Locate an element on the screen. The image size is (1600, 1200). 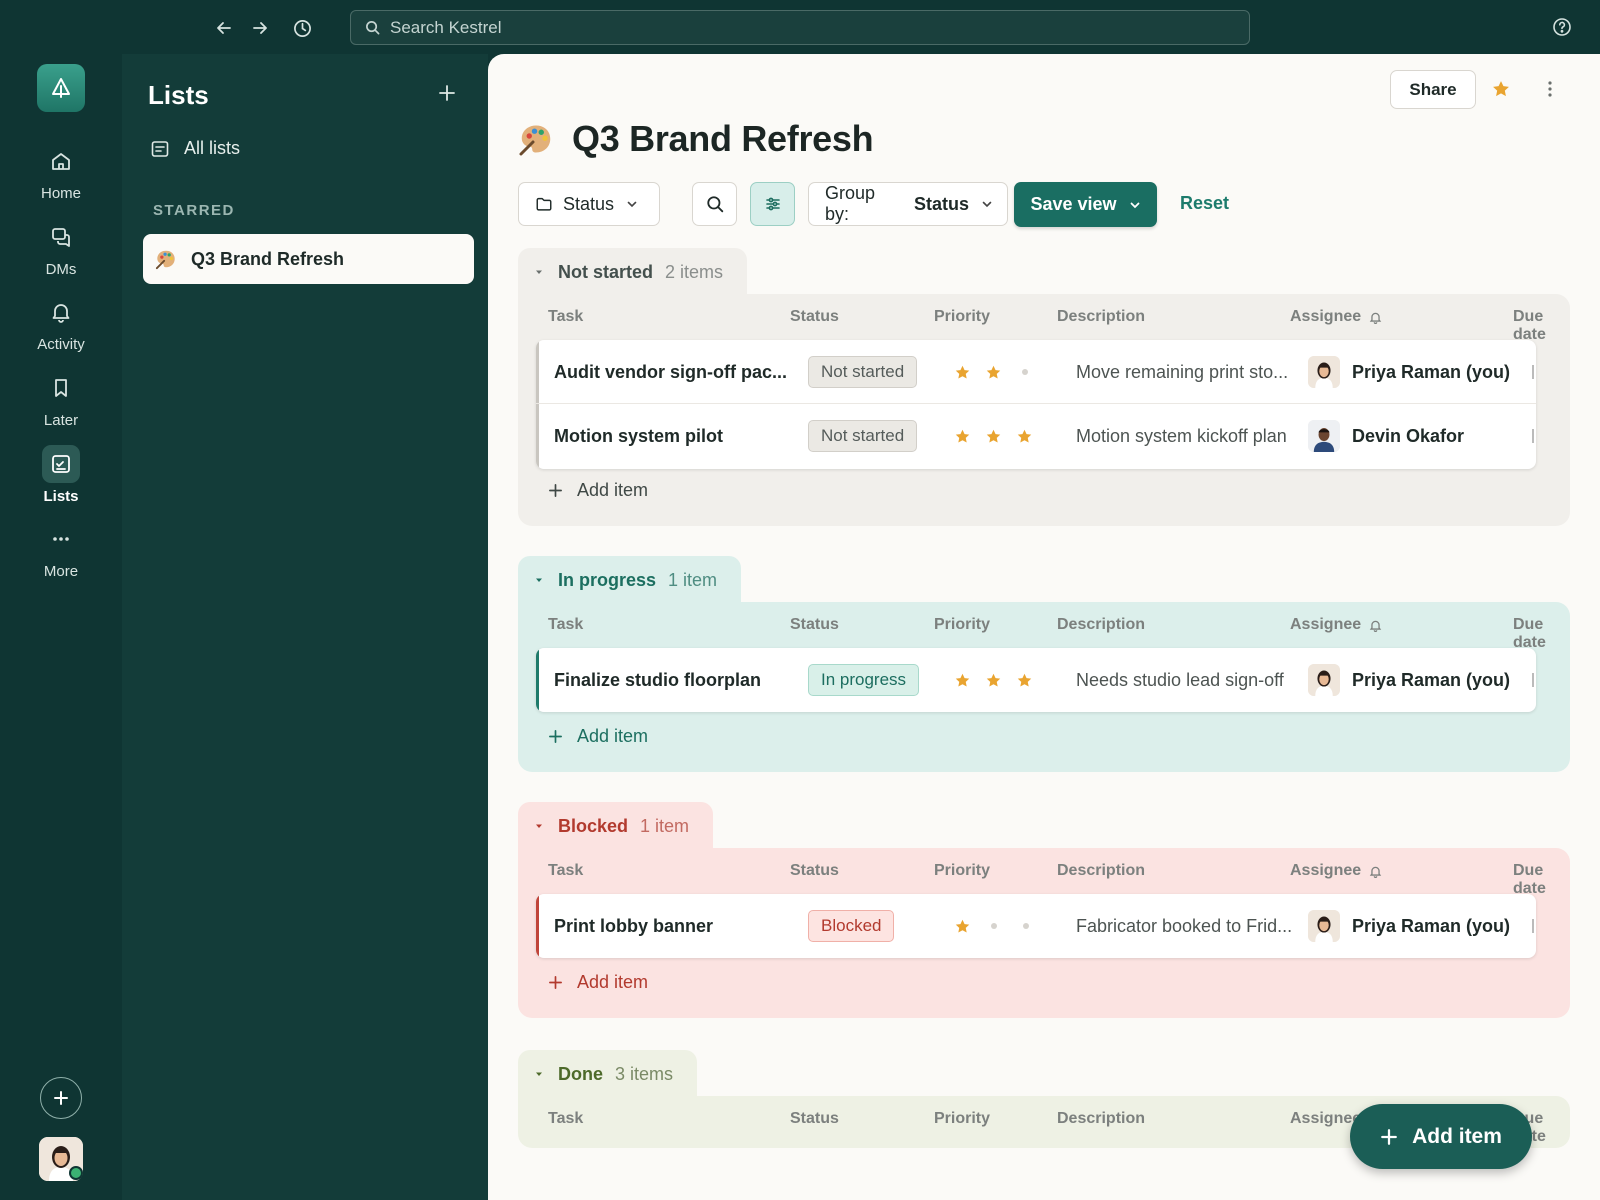
online-status-dot is located at coordinates (76, 1173).